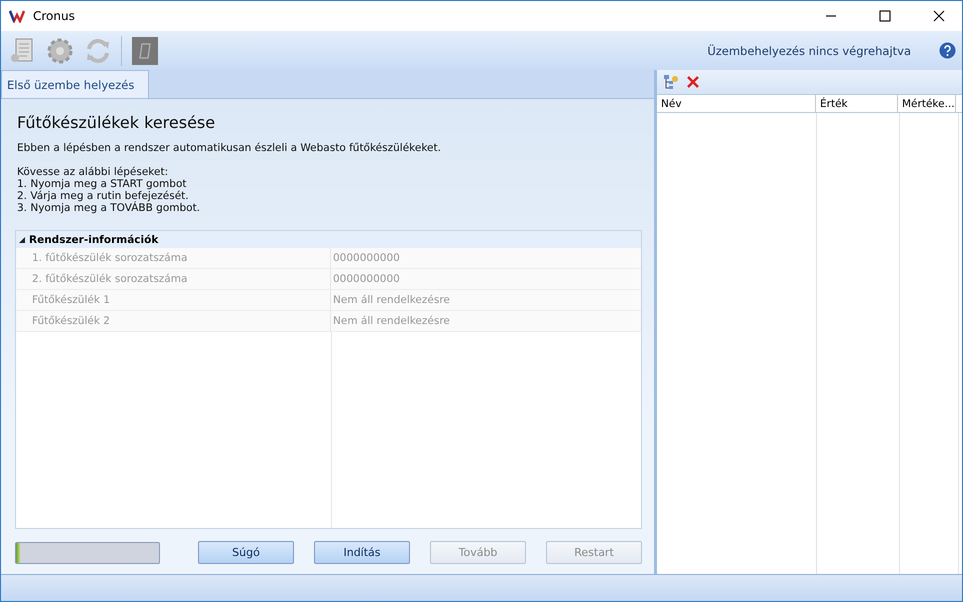 The image size is (963, 602). Describe the element at coordinates (362, 552) in the screenshot. I see `action-button: Indítás` at that location.